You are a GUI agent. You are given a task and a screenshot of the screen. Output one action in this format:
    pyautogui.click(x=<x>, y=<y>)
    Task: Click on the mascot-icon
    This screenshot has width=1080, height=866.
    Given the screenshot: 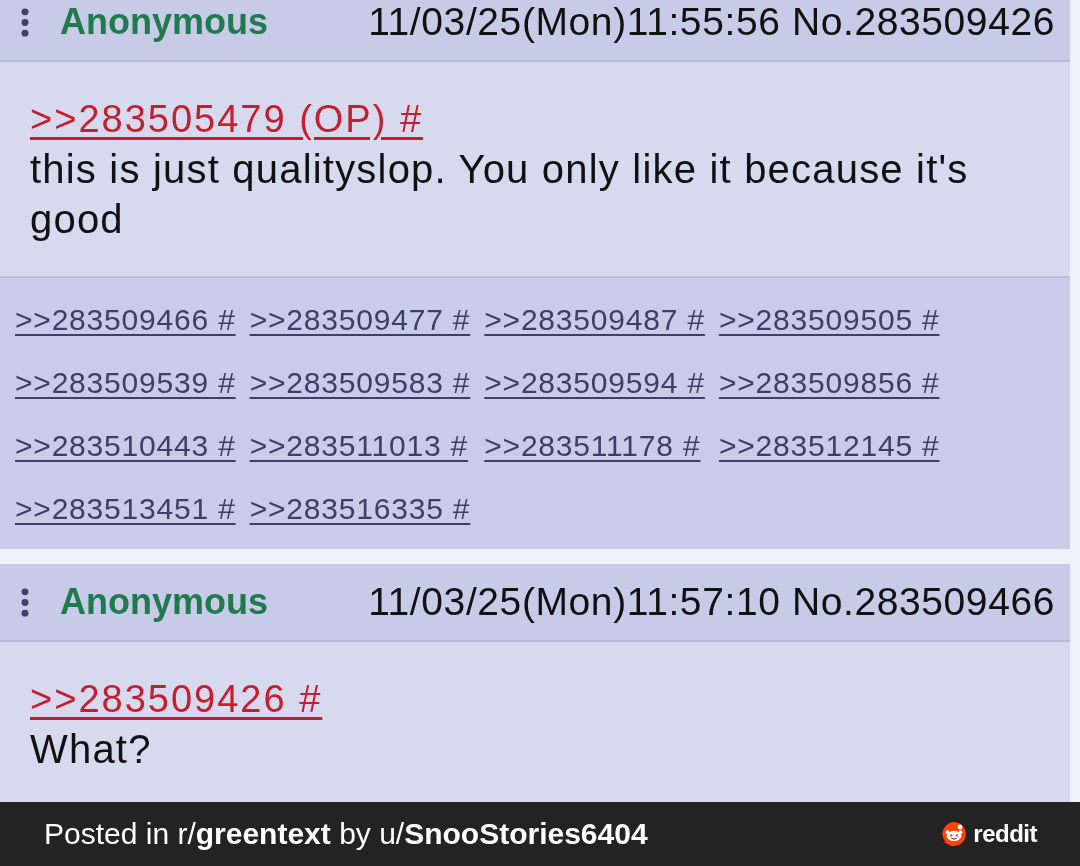 What is the action you would take?
    pyautogui.click(x=954, y=834)
    